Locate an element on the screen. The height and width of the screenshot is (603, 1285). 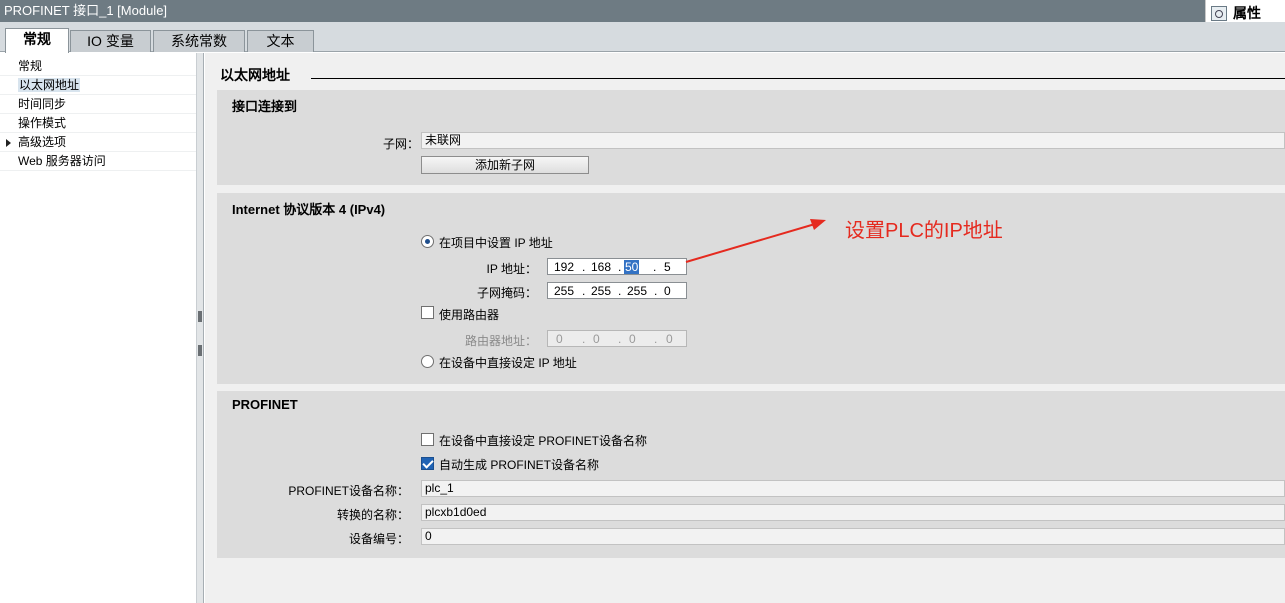
annotation-arrow is located at coordinates (755, 241).